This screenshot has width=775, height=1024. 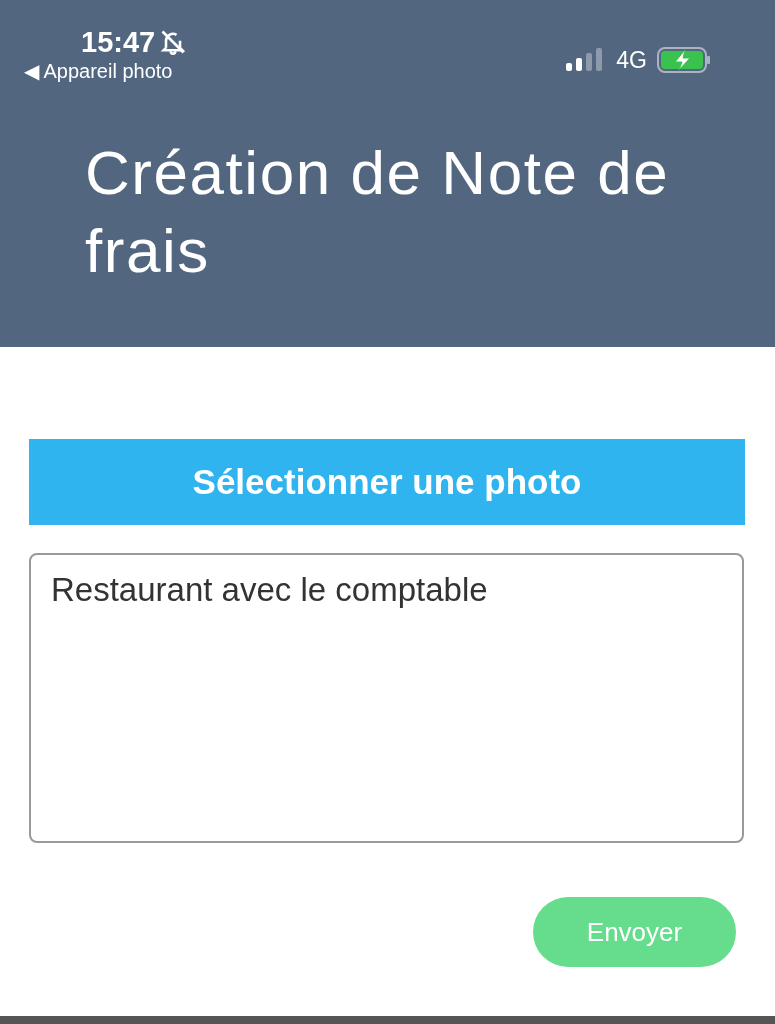 I want to click on network-label: 4G, so click(x=631, y=60).